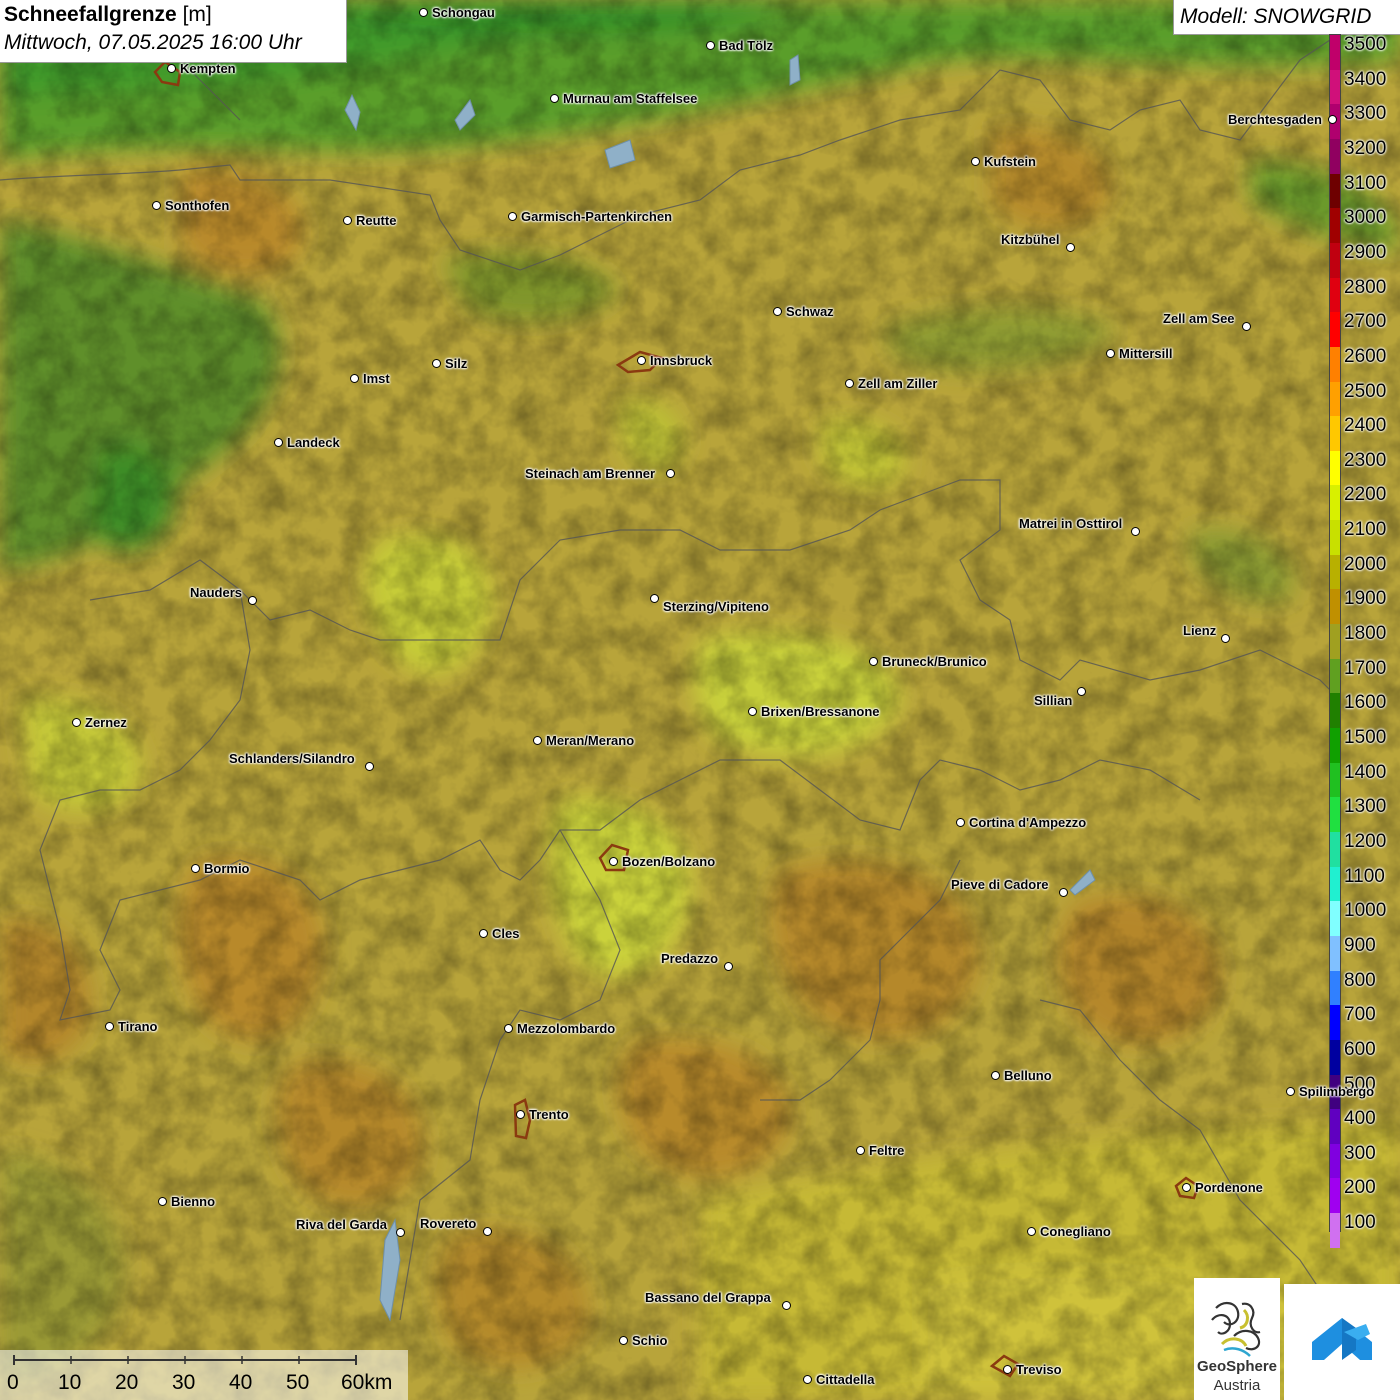 The height and width of the screenshot is (1400, 1400). What do you see at coordinates (630, 98) in the screenshot?
I see `city-label: Murnau am Staffelsee` at bounding box center [630, 98].